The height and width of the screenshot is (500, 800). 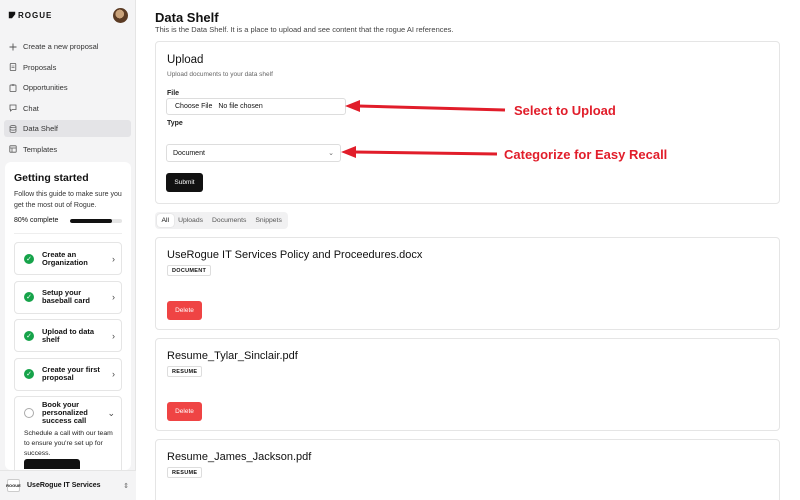 What do you see at coordinates (423, 129) in the screenshot?
I see `annotation-arrows` at bounding box center [423, 129].